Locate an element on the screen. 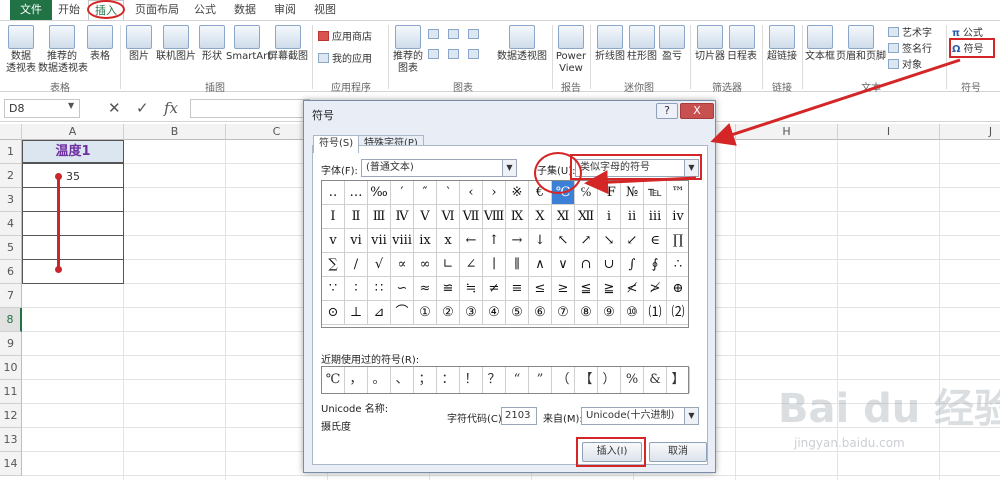 The image size is (1000, 480). recent-symbol-cell: ： is located at coordinates (448, 380).